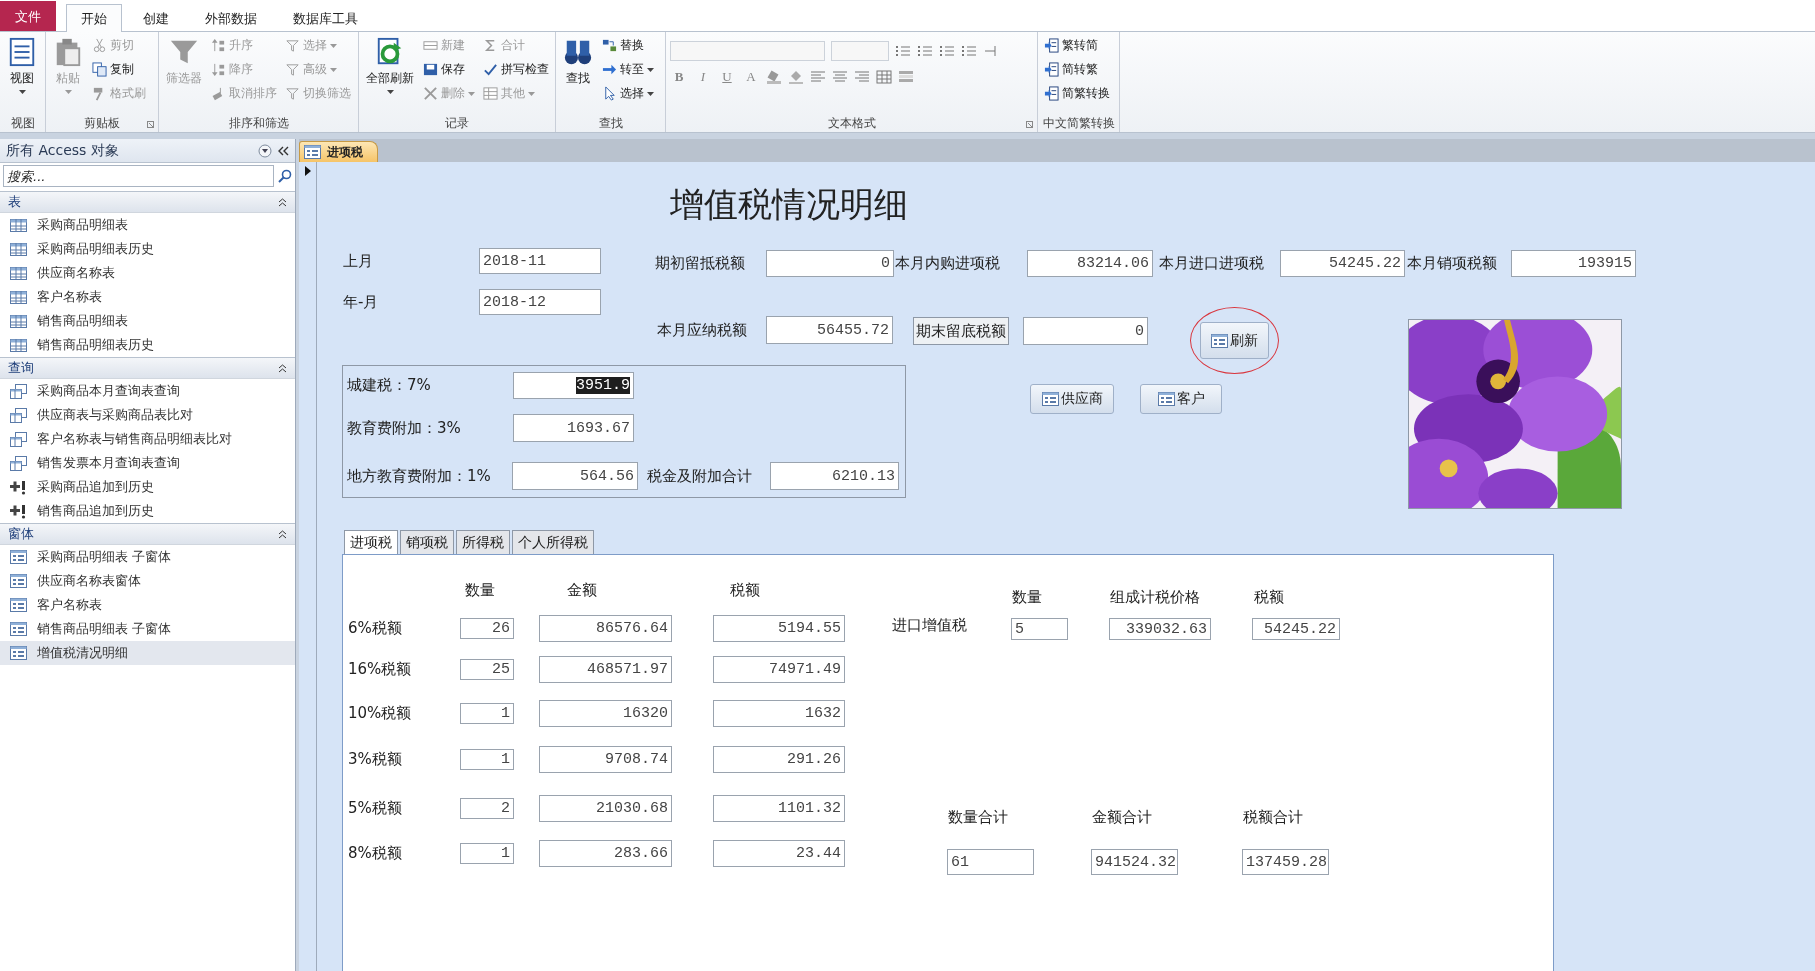 The image size is (1815, 971). Describe the element at coordinates (947, 51) in the screenshot. I see `decrease-indent-icon` at that location.